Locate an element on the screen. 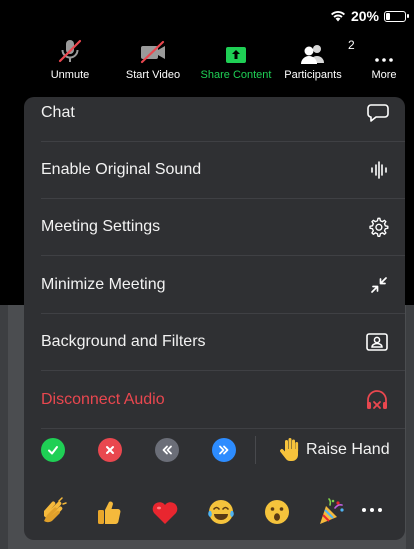 The width and height of the screenshot is (414, 549). disconnect-audio-menu-item: Disconnect Audio is located at coordinates (214, 399).